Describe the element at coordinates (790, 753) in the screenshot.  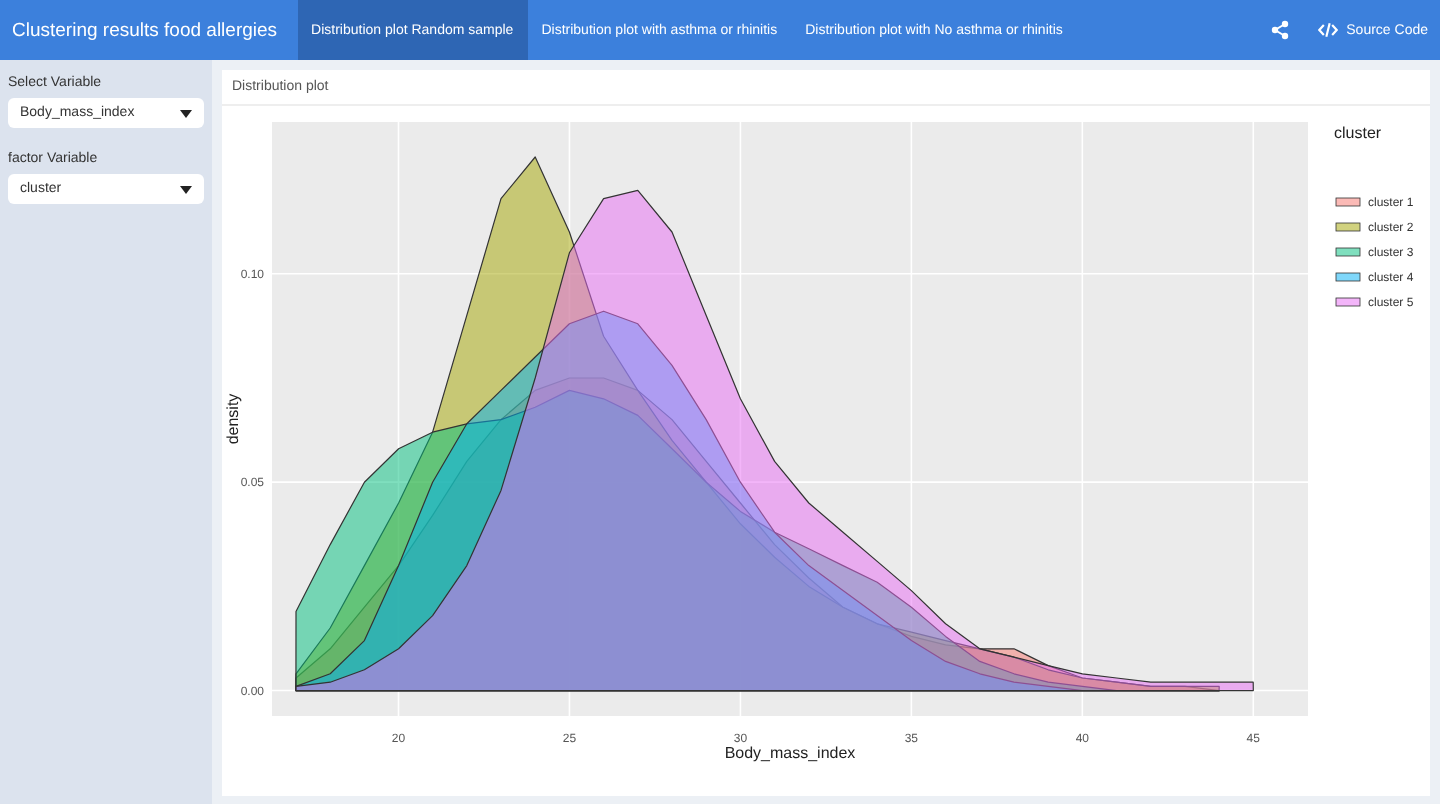
I see `x-axis-title: Body_mass_index` at that location.